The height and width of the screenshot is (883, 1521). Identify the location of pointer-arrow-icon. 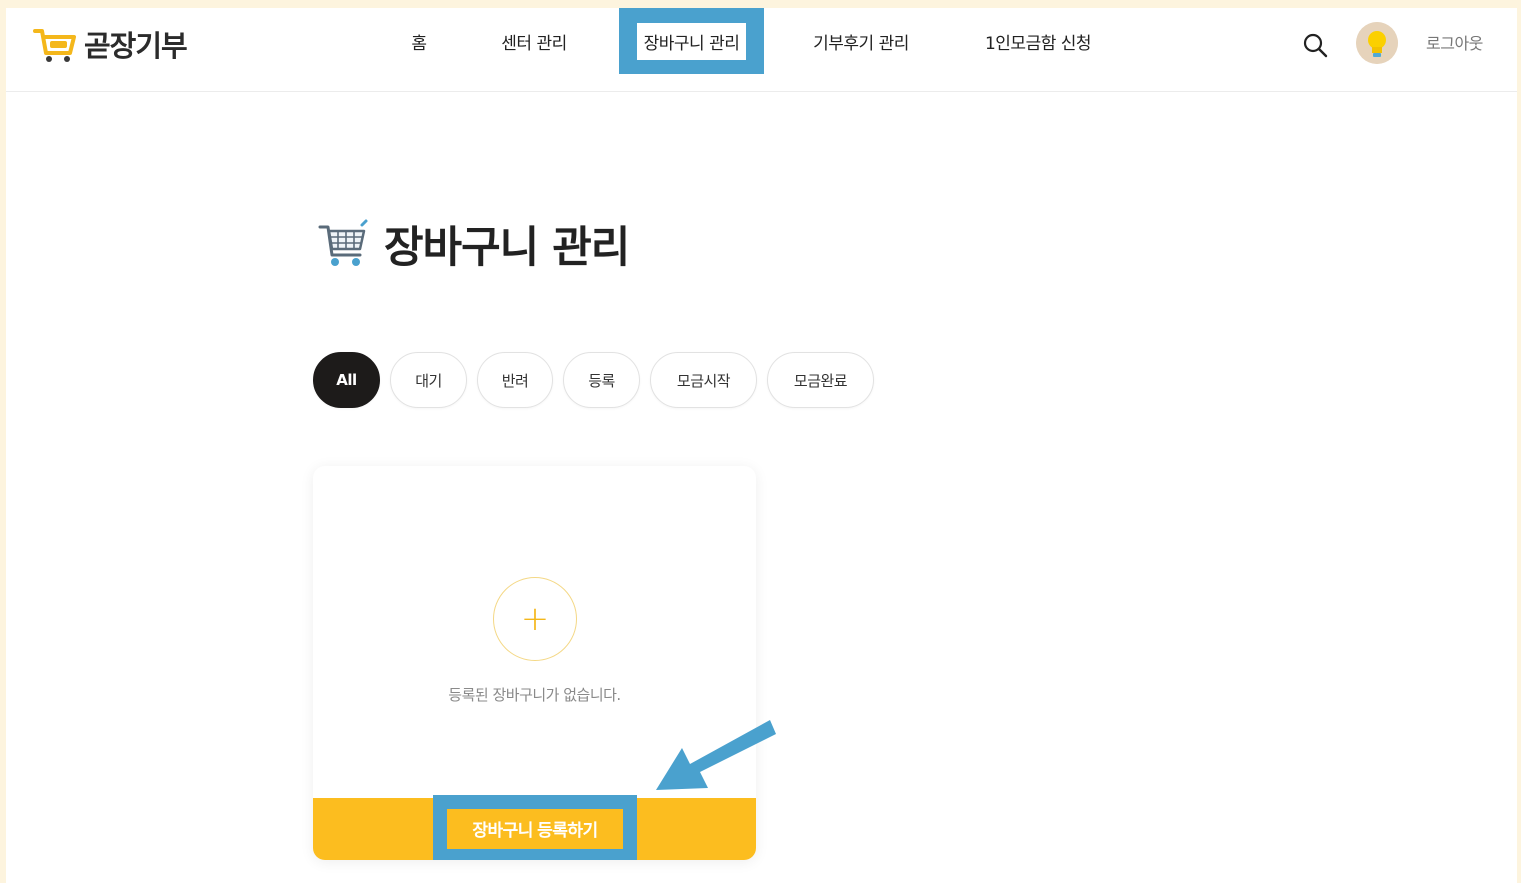
(716, 755).